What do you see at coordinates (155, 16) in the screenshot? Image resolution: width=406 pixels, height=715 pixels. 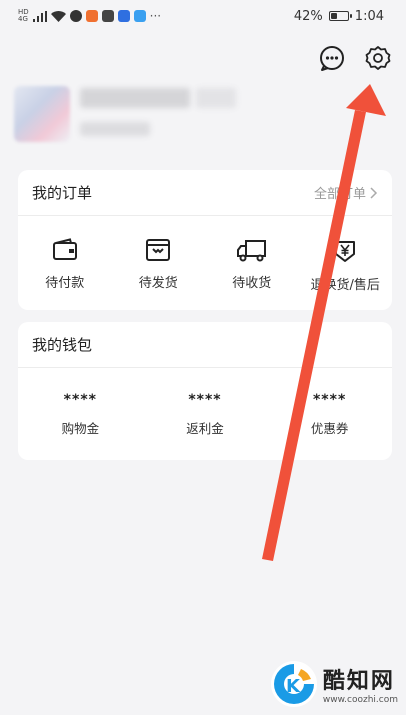 I see `more-dots: ···` at bounding box center [155, 16].